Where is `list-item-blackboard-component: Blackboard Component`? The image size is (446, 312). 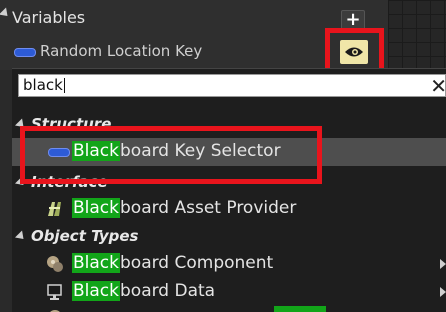 list-item-blackboard-component: Blackboard Component is located at coordinates (229, 264).